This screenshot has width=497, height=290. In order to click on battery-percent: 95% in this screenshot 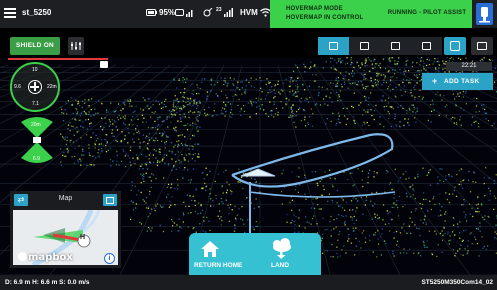, I will do `click(167, 12)`.